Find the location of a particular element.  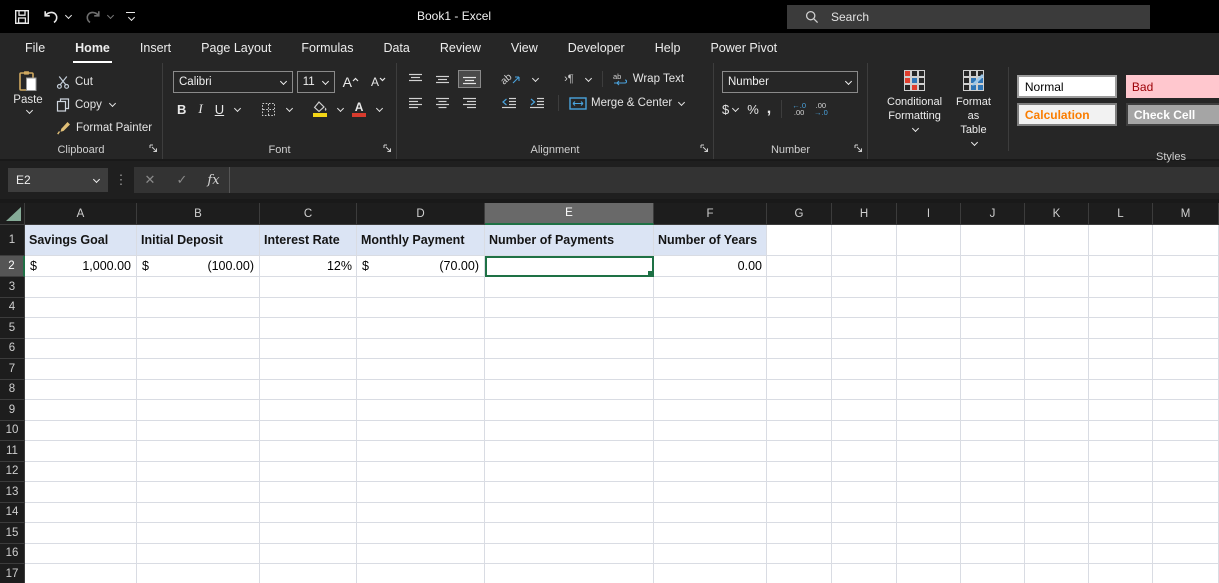

cell-I16 is located at coordinates (929, 553).